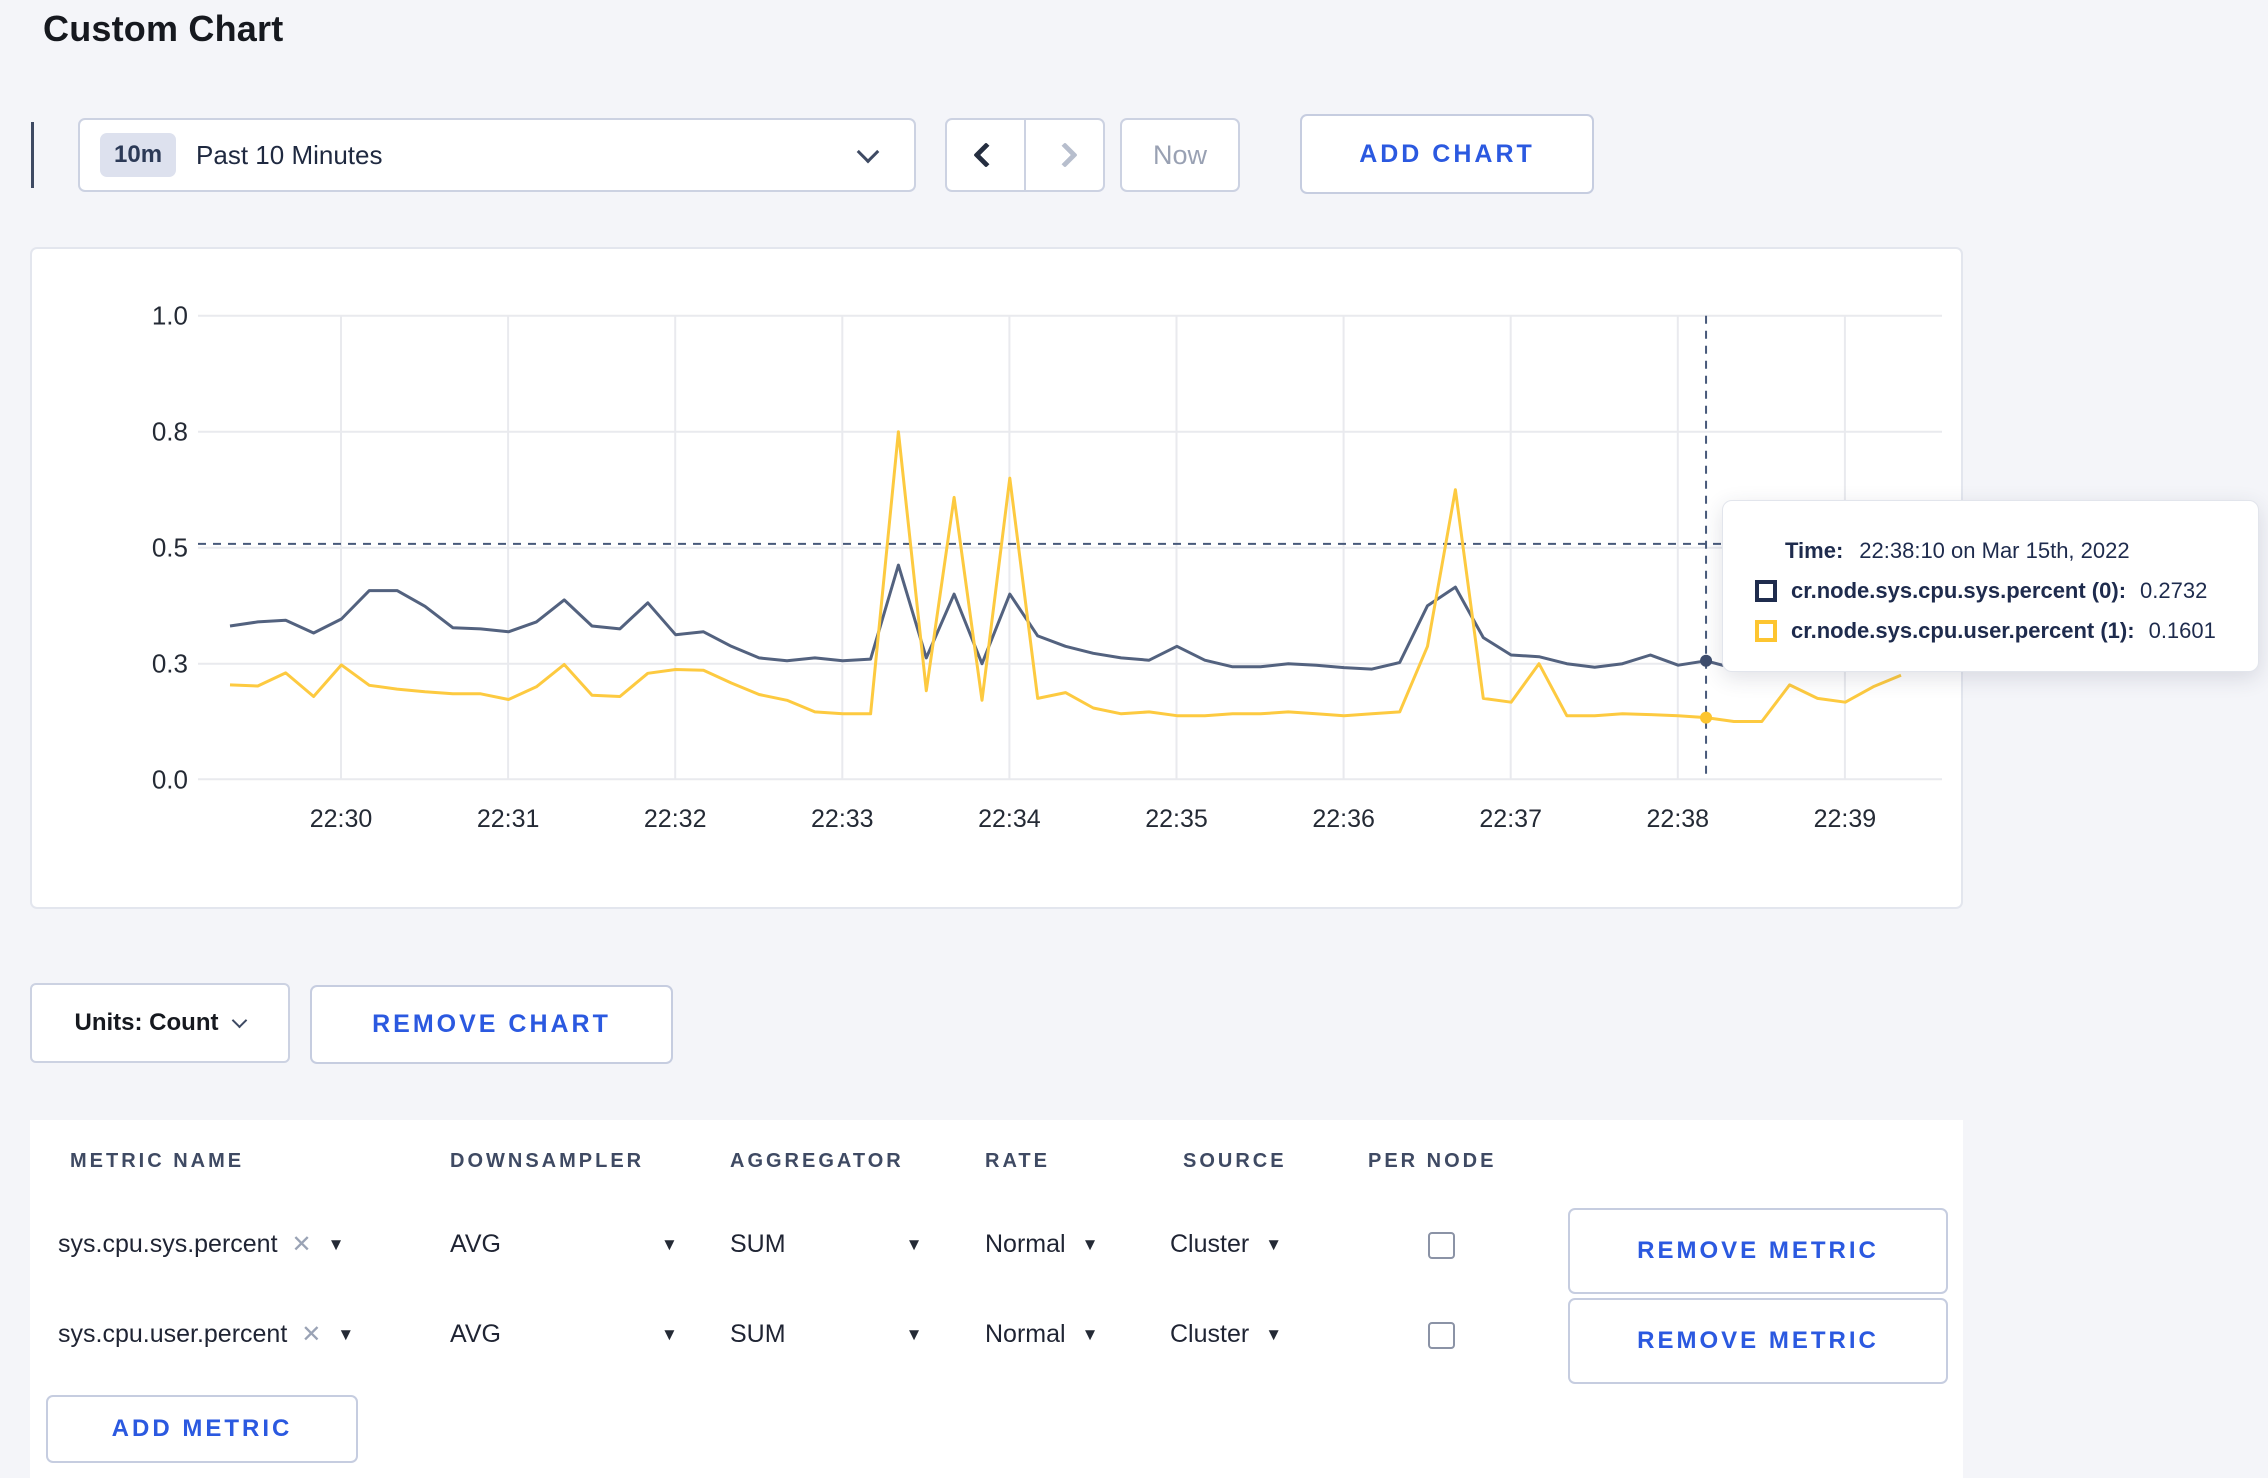  I want to click on svg-text: 22:31, so click(508, 819).